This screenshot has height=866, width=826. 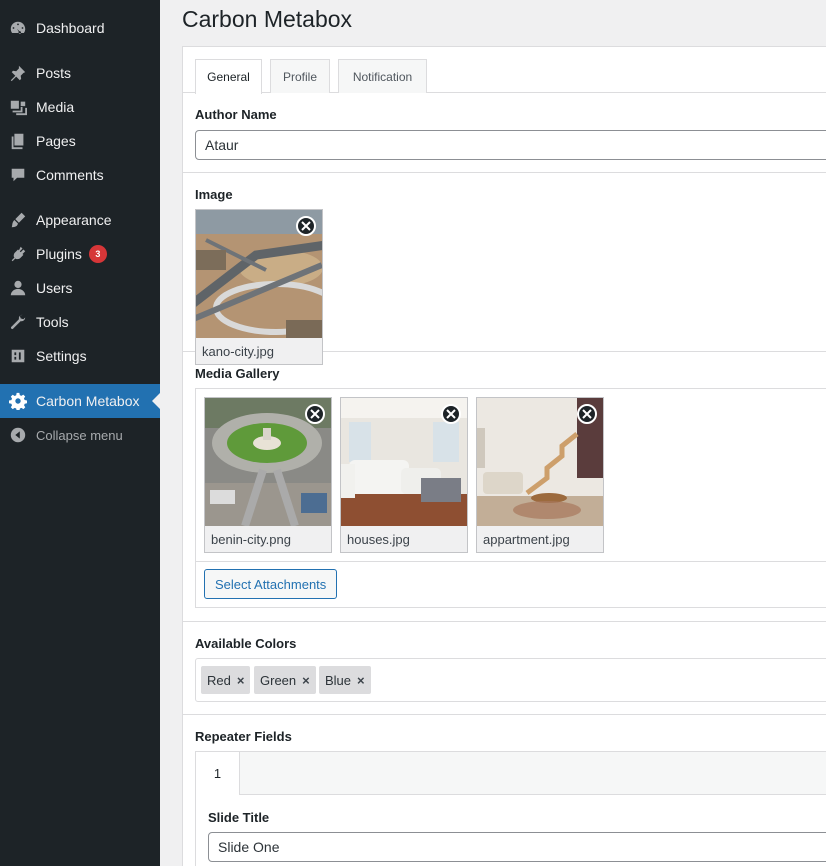 What do you see at coordinates (18, 254) in the screenshot?
I see `plugin-icon` at bounding box center [18, 254].